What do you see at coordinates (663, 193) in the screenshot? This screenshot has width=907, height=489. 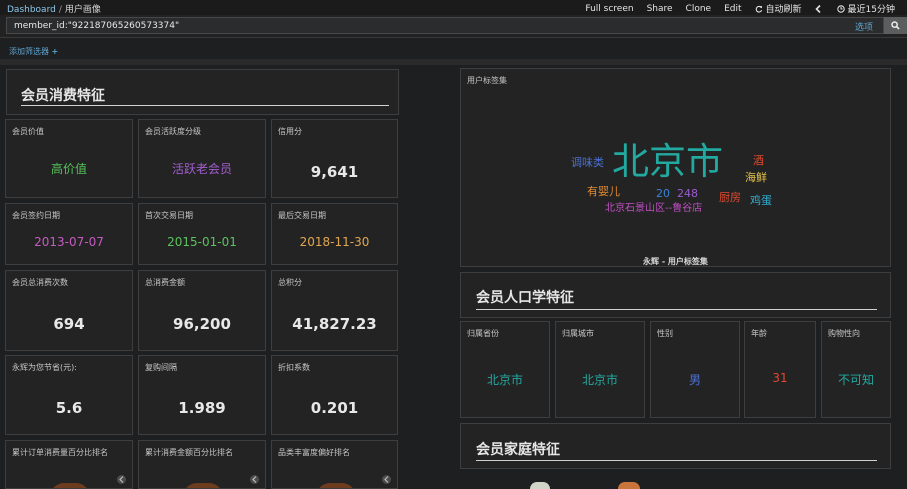 I see `tag-word: 20` at bounding box center [663, 193].